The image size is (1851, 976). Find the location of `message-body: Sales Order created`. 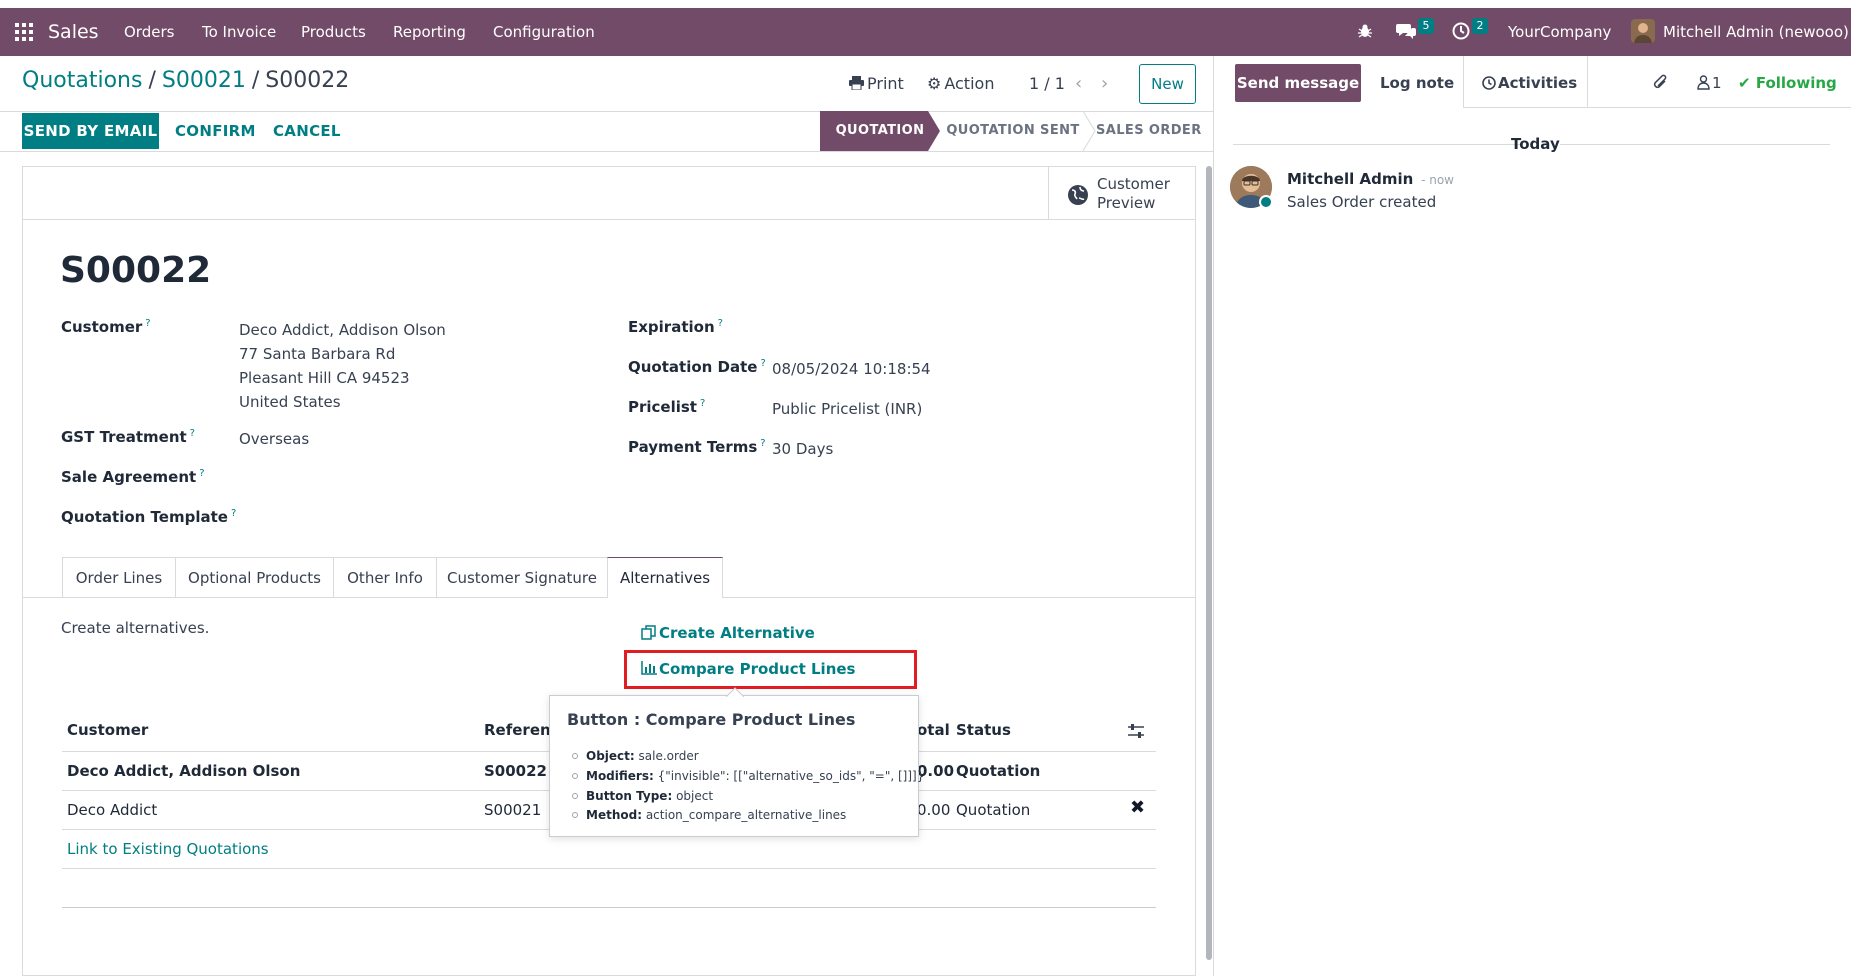

message-body: Sales Order created is located at coordinates (1362, 202).